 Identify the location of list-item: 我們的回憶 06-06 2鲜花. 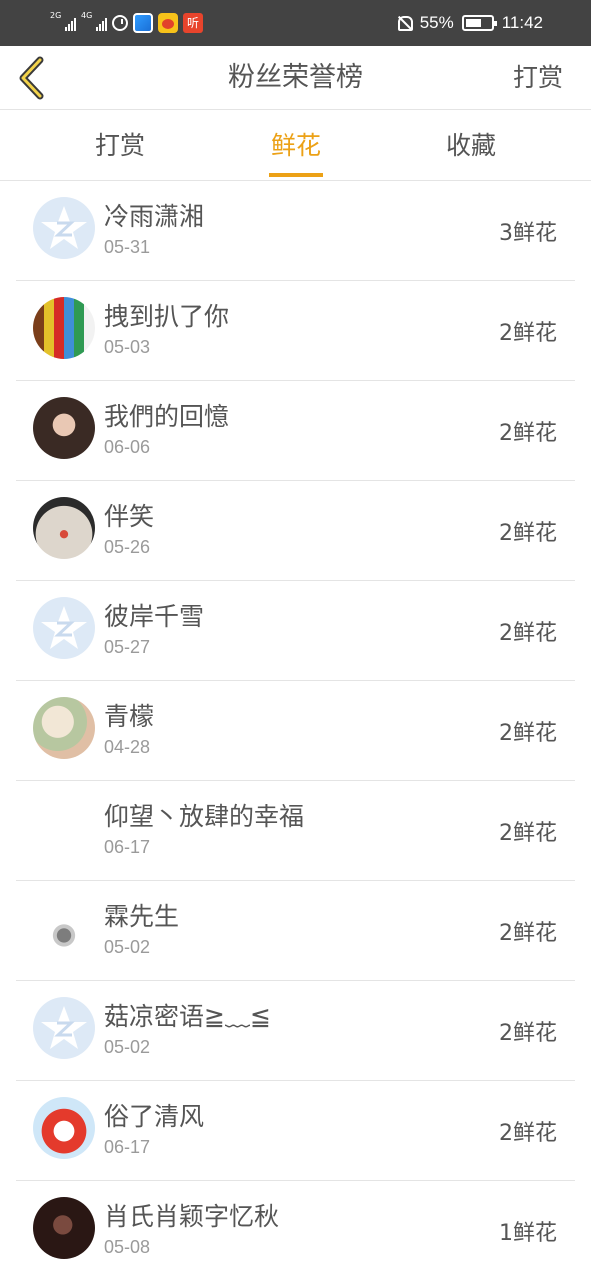
(295, 431).